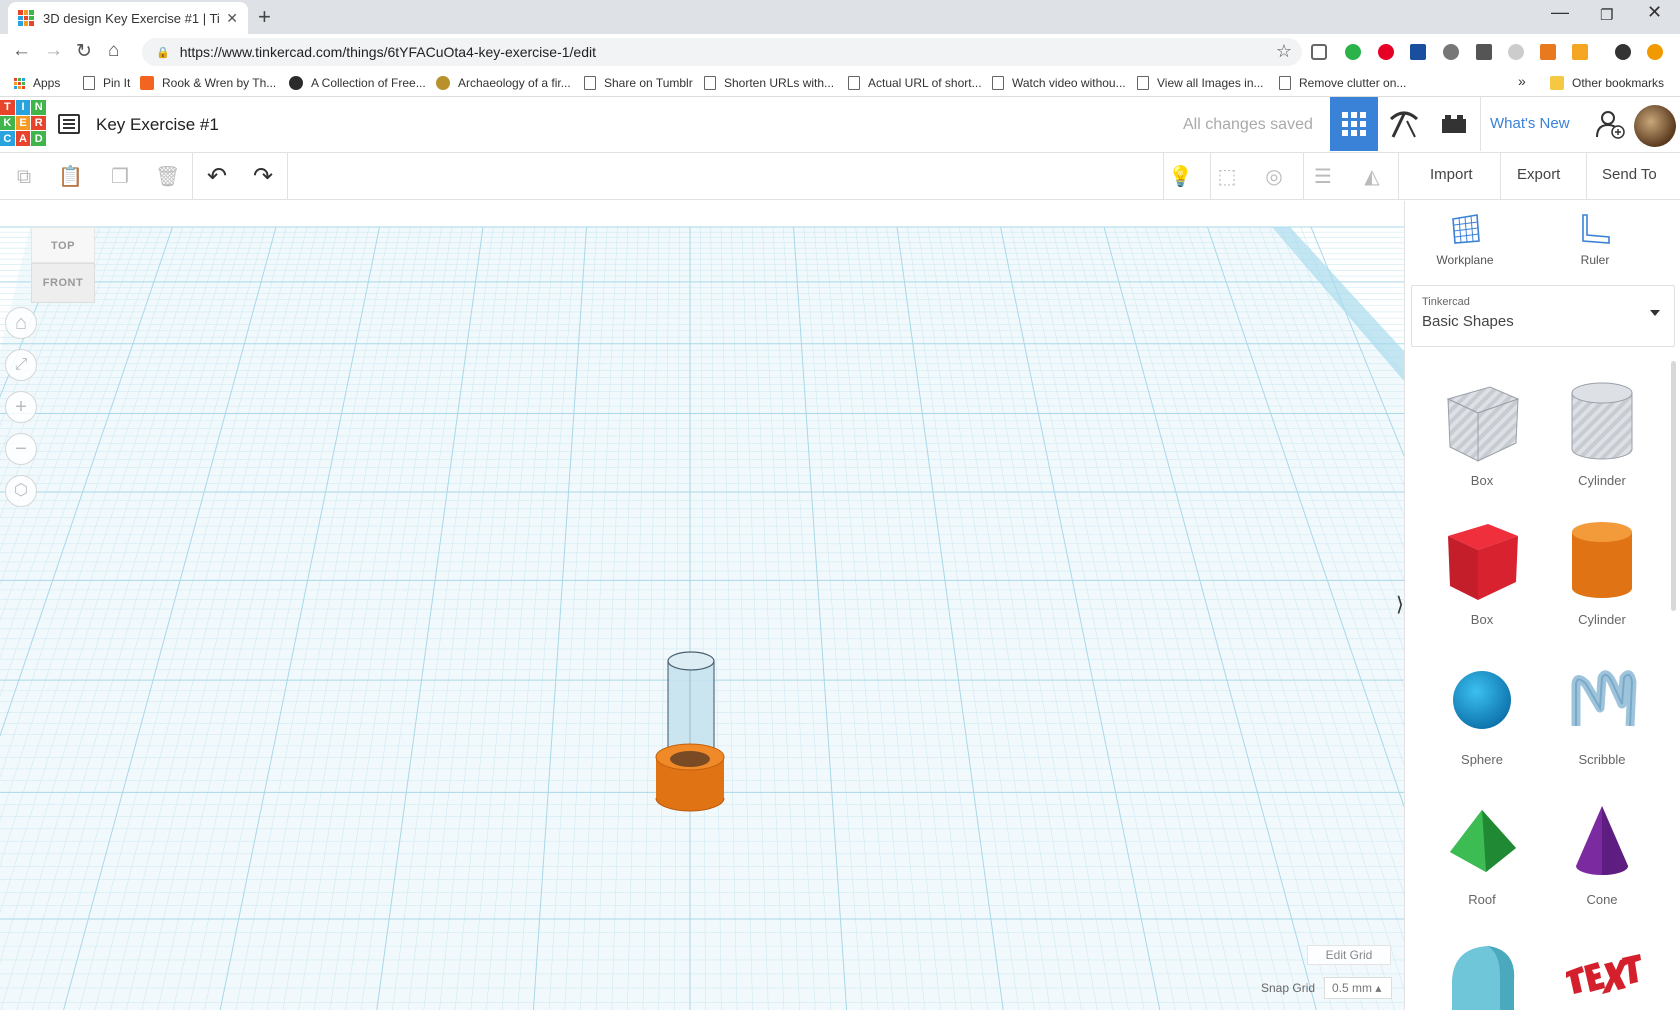  Describe the element at coordinates (1323, 177) in the screenshot. I see `align-icon: ☰` at that location.